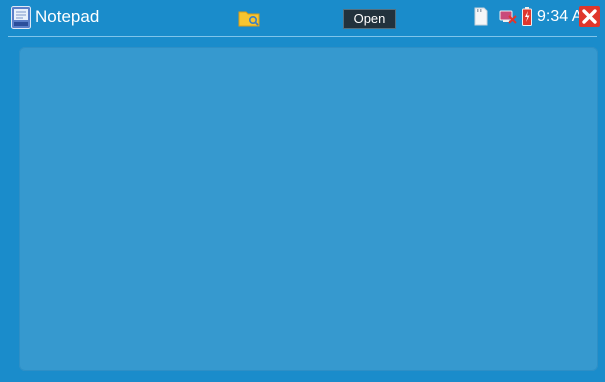 The image size is (605, 382). Describe the element at coordinates (21, 17) in the screenshot. I see `notepad-app-icon` at that location.